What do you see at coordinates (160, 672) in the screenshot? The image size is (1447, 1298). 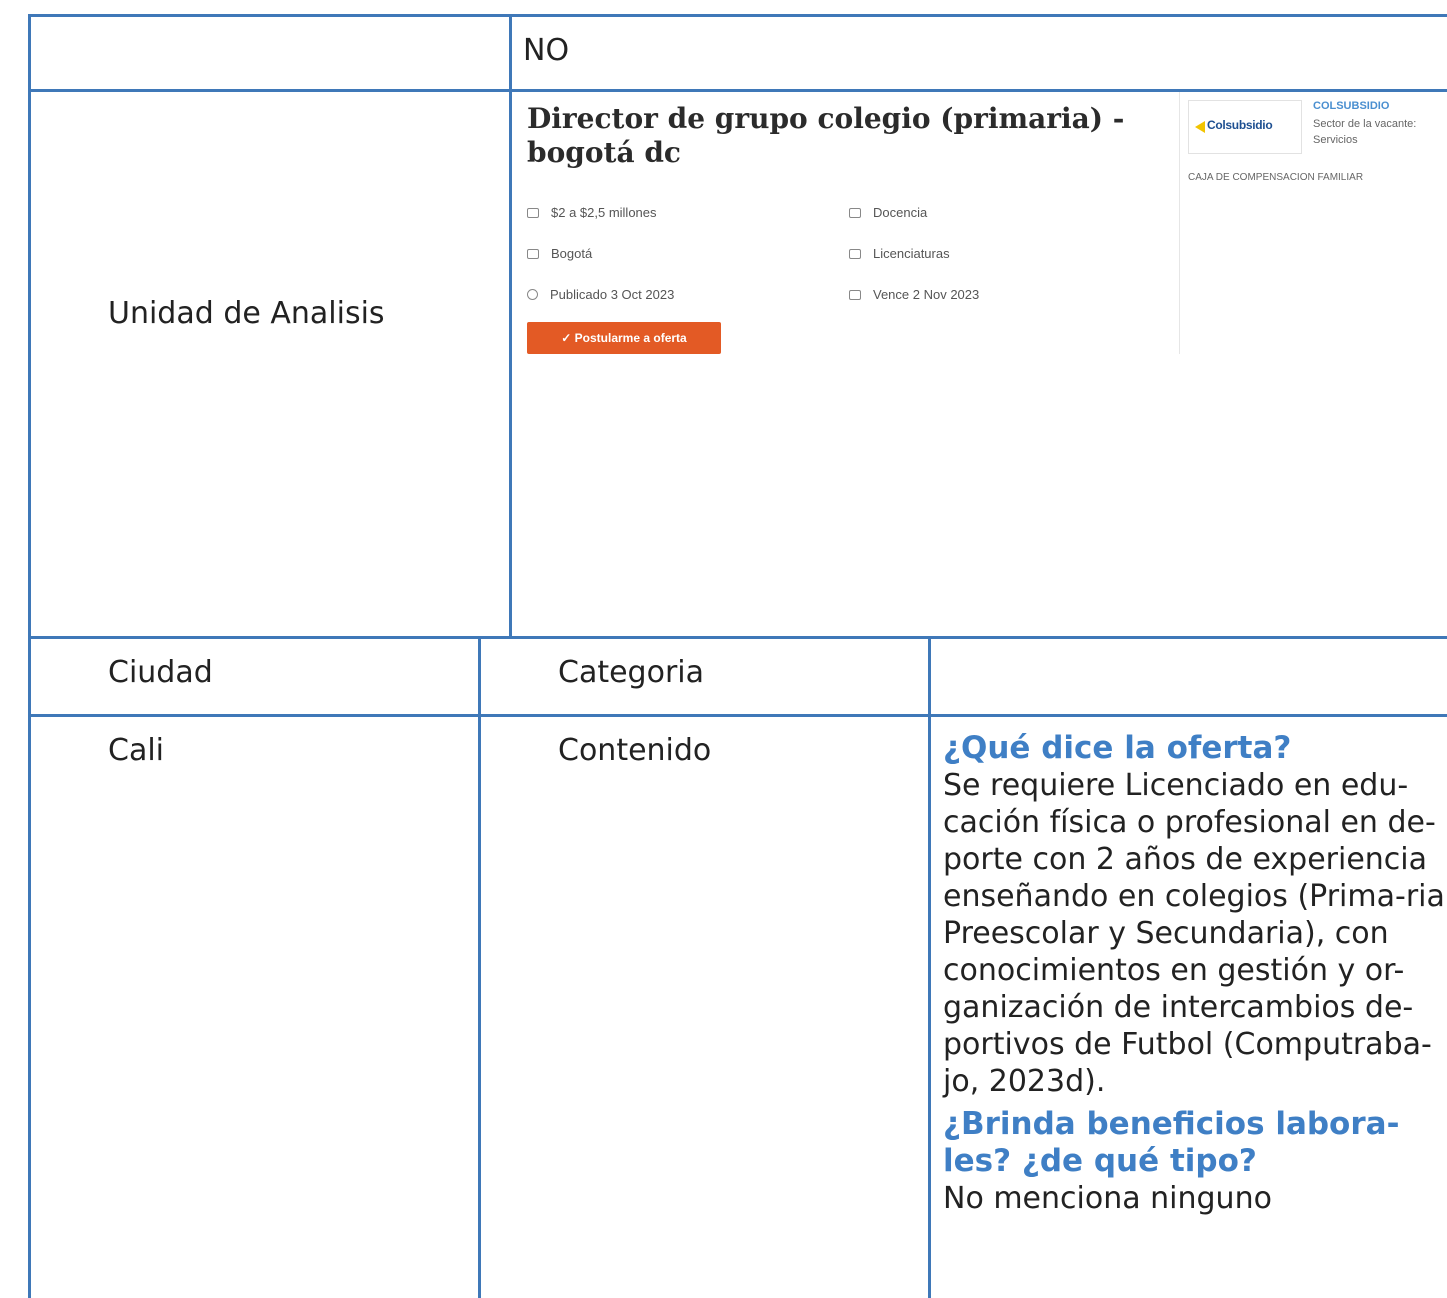 I see `header-ciudad: Ciudad` at bounding box center [160, 672].